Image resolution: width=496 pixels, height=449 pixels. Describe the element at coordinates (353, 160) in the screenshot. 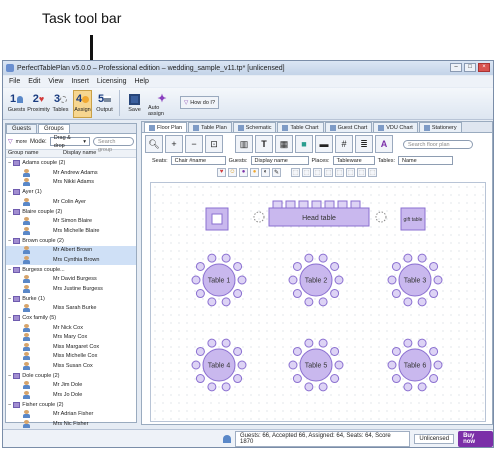

I see `places-dropdown: Tableware` at that location.